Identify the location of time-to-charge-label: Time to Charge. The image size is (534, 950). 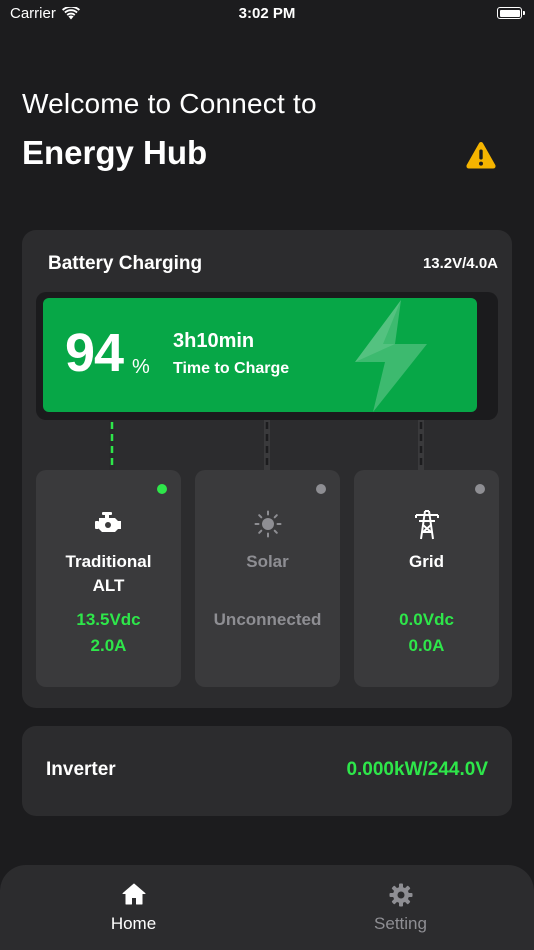
(231, 368).